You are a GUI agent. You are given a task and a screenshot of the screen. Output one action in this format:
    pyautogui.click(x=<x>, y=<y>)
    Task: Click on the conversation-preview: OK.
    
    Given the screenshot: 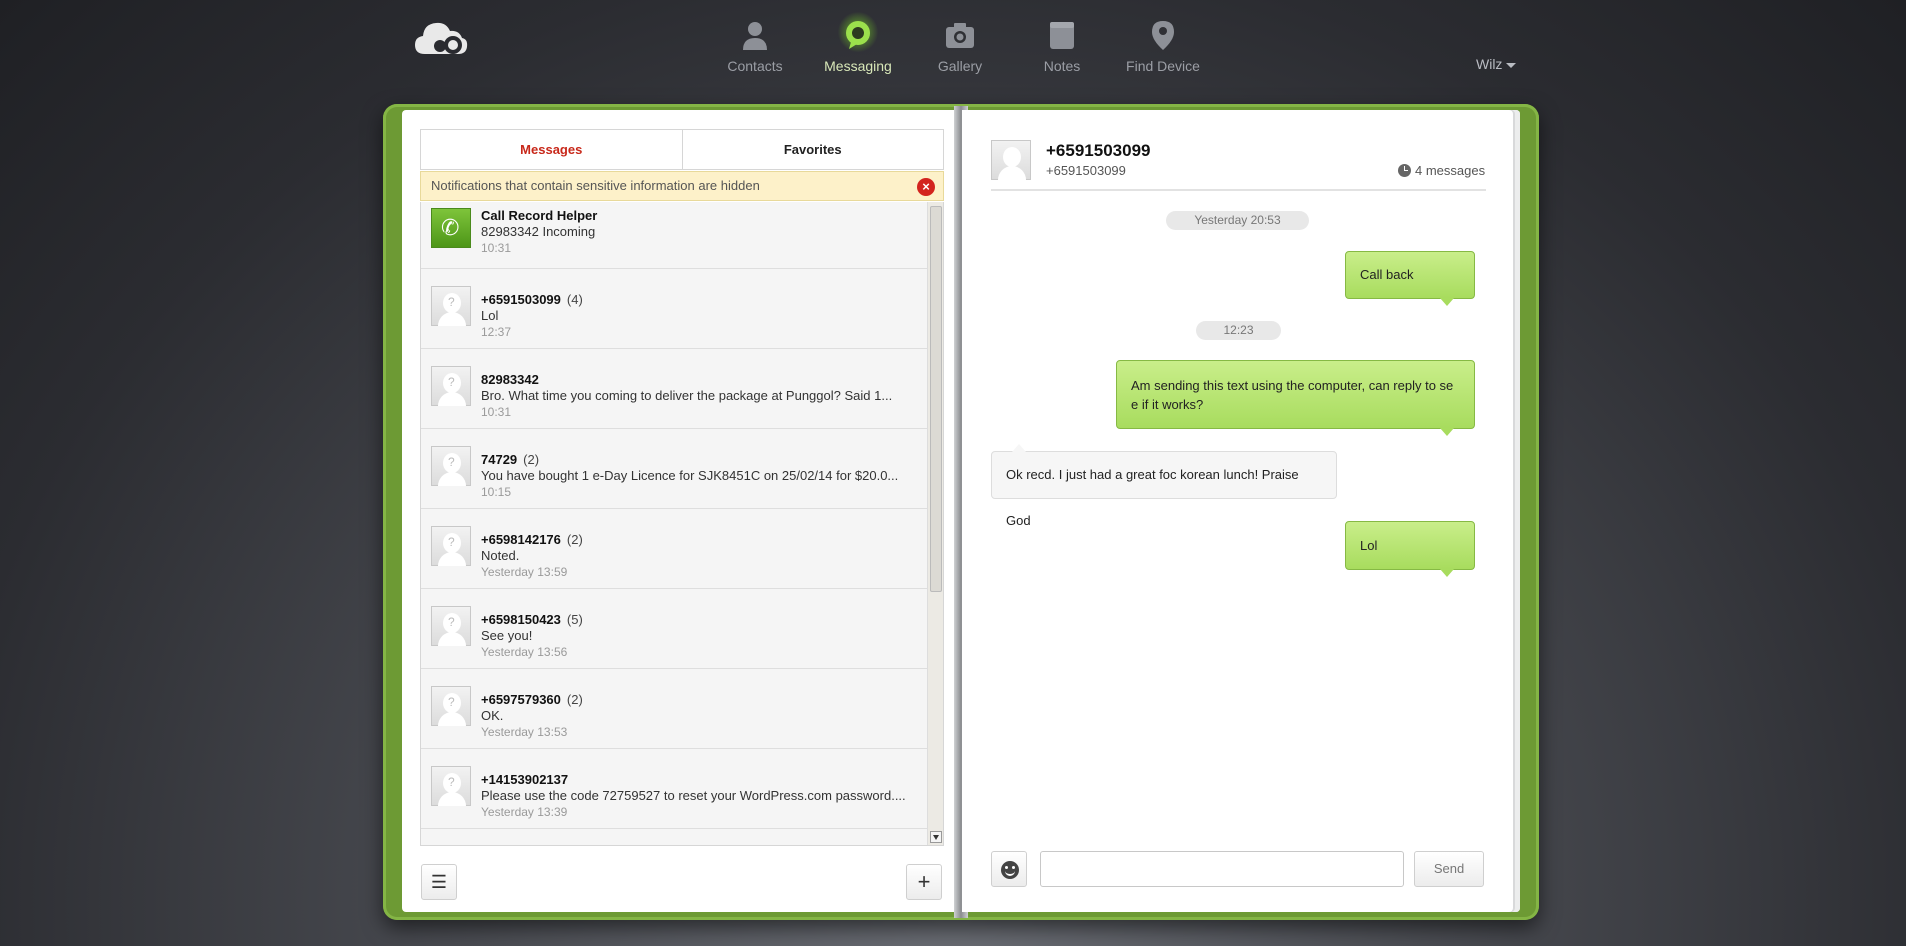 What is the action you would take?
    pyautogui.click(x=492, y=715)
    